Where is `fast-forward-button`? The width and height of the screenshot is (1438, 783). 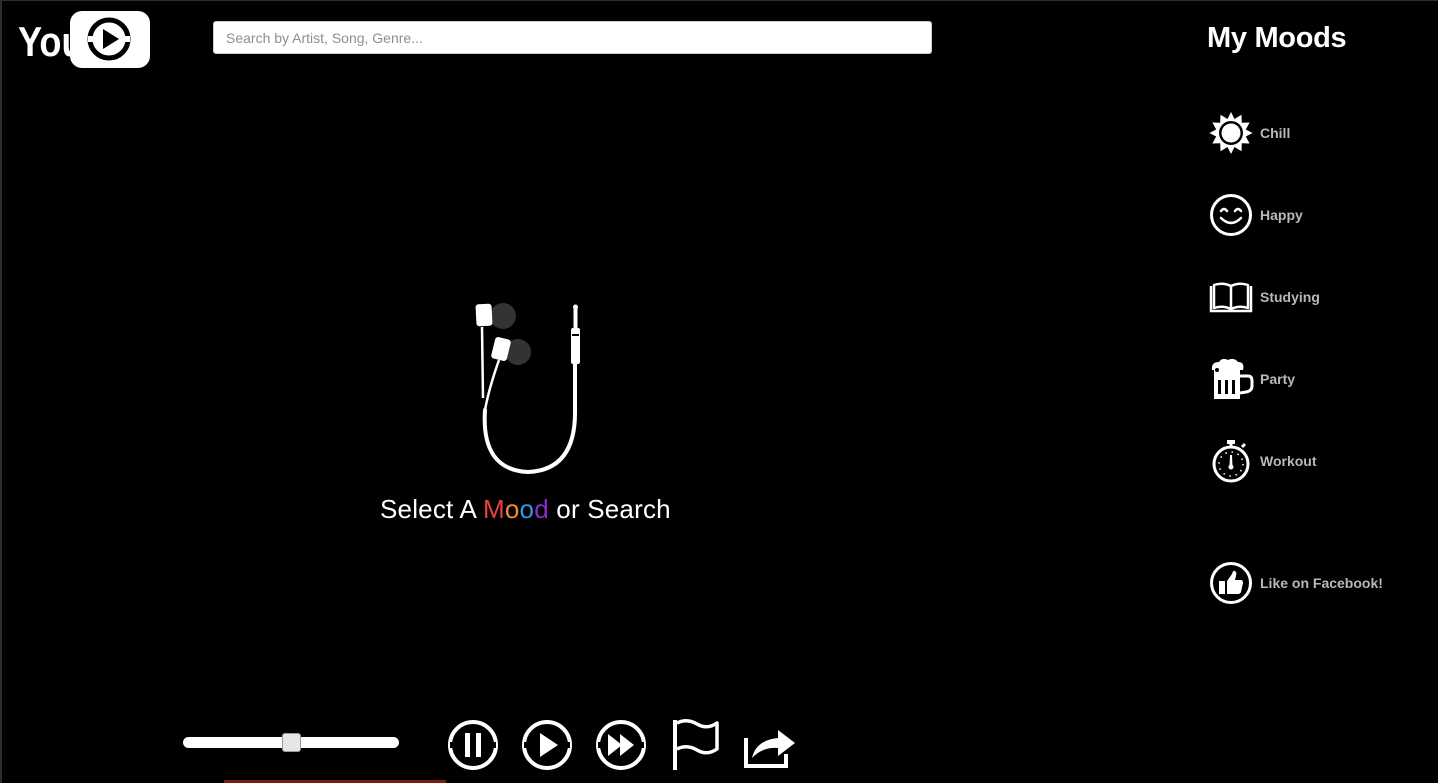
fast-forward-button is located at coordinates (621, 745).